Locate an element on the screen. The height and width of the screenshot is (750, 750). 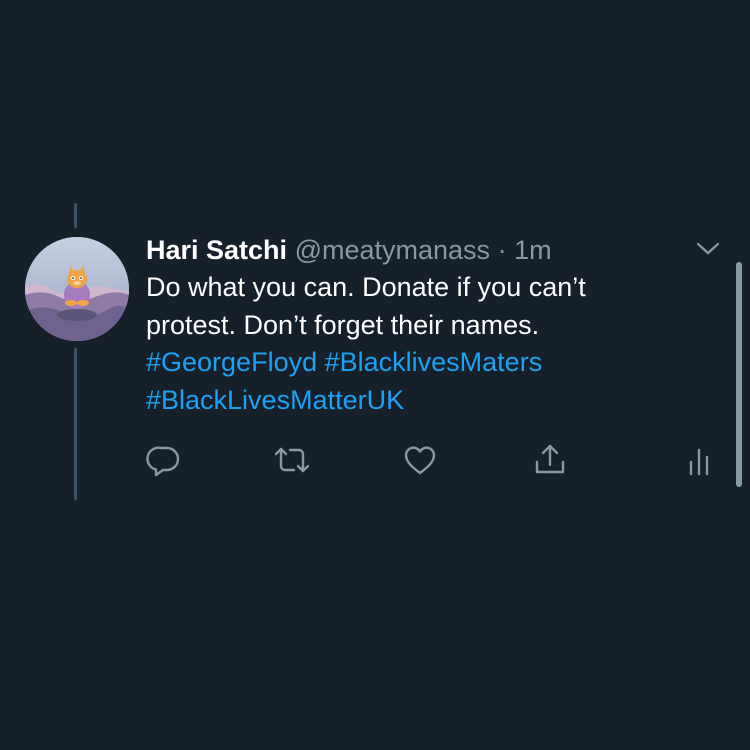
reply-icon is located at coordinates (164, 460).